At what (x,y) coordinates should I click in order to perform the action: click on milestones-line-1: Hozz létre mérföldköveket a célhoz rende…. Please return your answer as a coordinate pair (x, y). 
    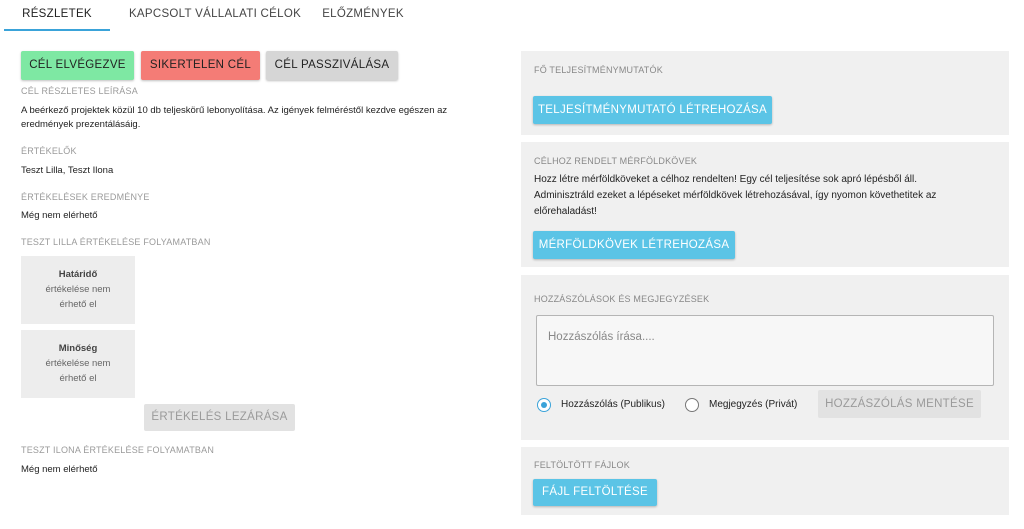
    Looking at the image, I should click on (725, 179).